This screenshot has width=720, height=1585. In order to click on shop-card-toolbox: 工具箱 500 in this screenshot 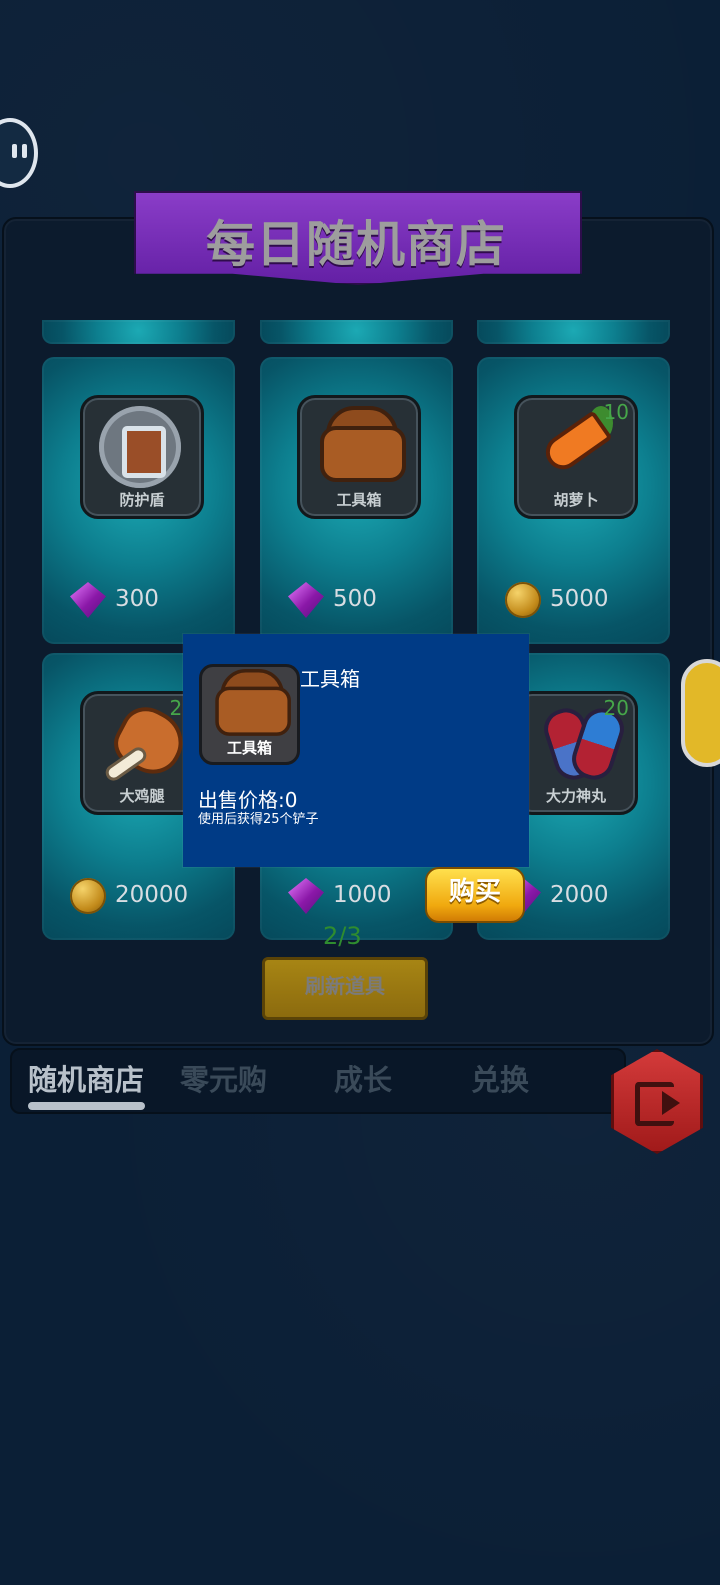, I will do `click(356, 500)`.